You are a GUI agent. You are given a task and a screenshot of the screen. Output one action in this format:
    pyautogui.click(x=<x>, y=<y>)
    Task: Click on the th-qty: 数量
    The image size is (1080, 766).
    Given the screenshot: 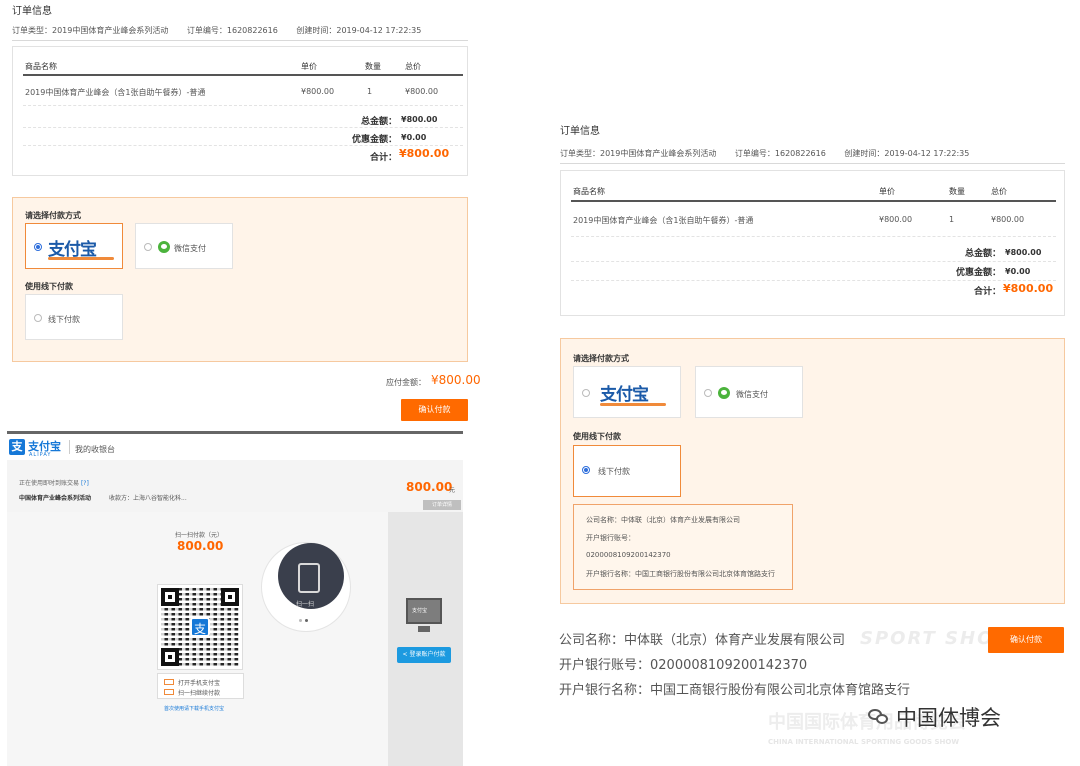 What is the action you would take?
    pyautogui.click(x=373, y=66)
    